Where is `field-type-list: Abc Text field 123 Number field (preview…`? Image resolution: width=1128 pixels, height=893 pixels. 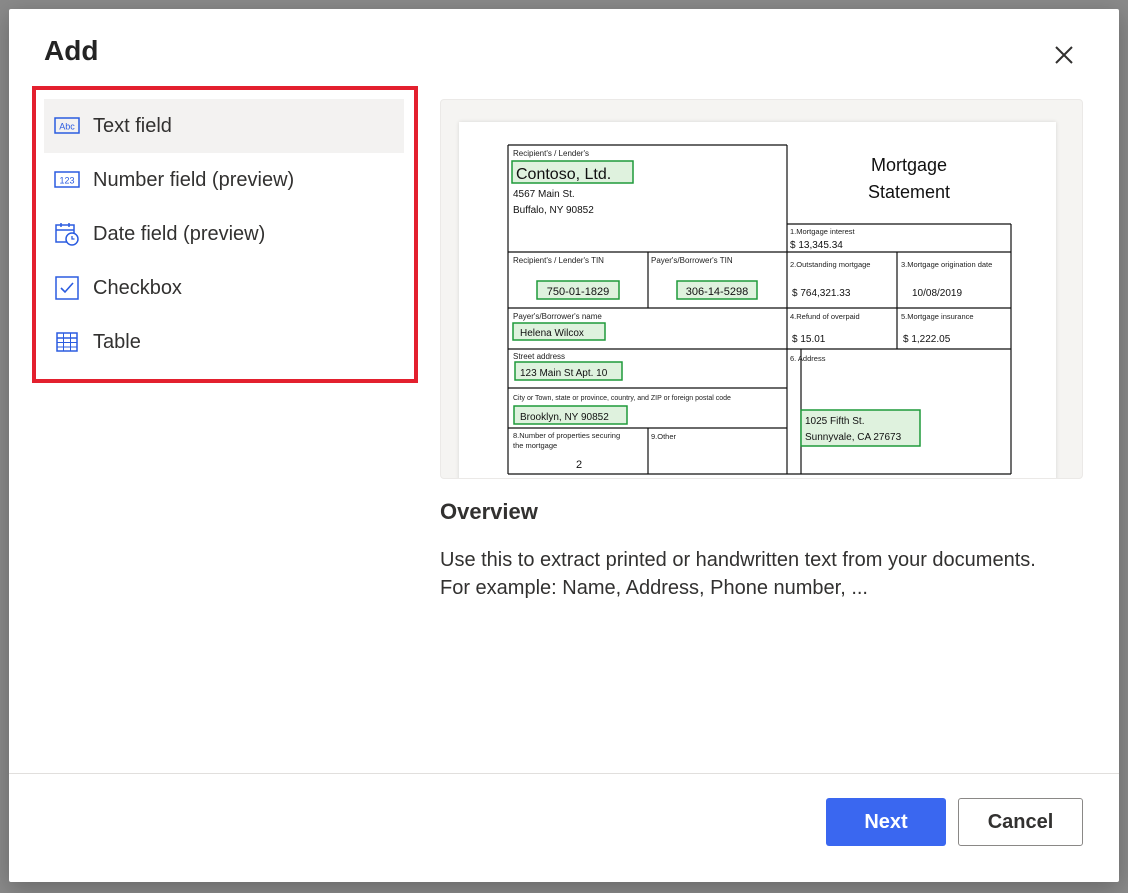 field-type-list: Abc Text field 123 Number field (preview… is located at coordinates (225, 234).